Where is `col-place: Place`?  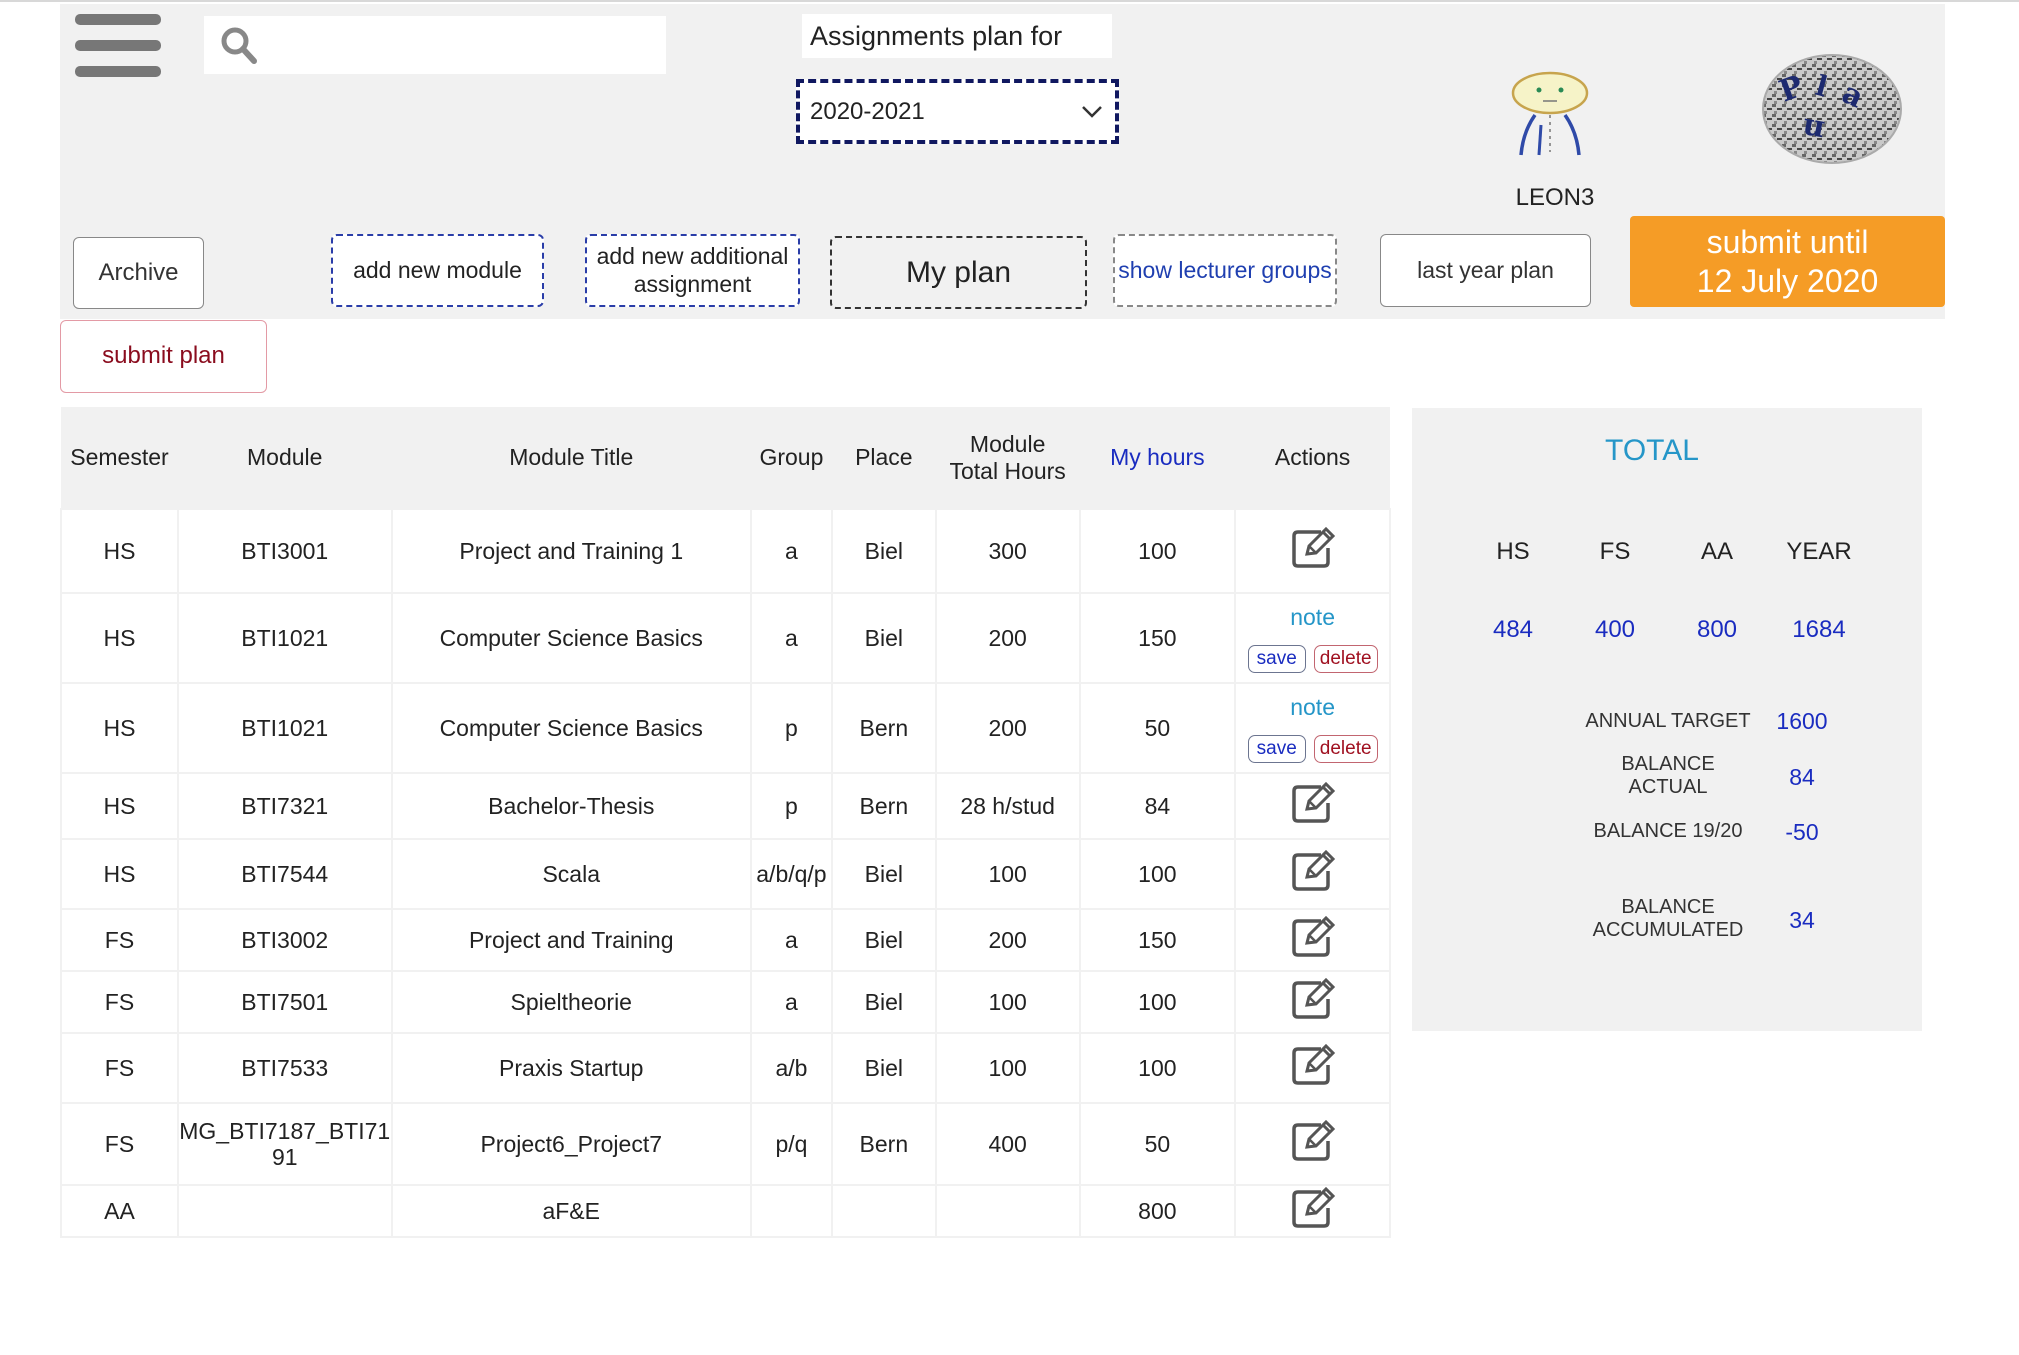 col-place: Place is located at coordinates (883, 458).